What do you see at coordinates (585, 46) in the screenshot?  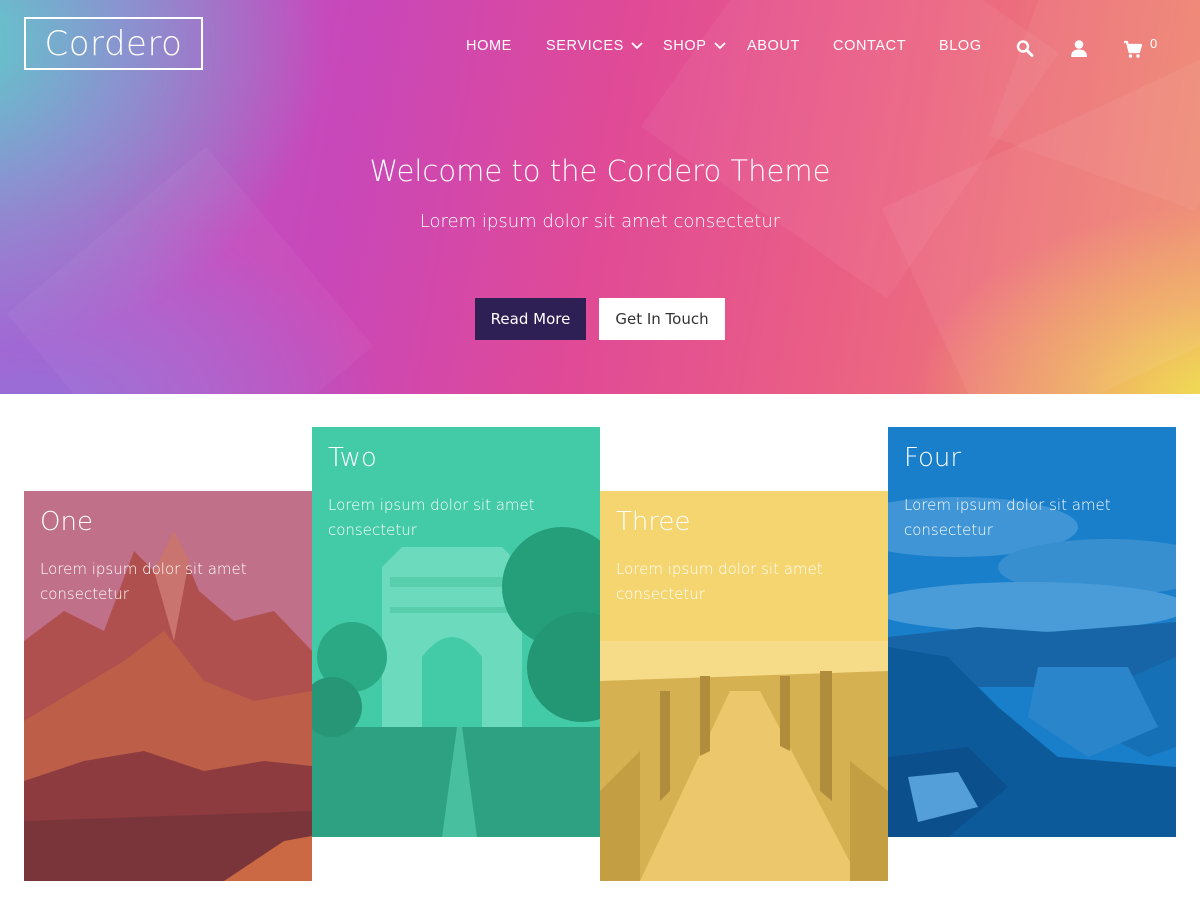 I see `nav-item-label: SERVICES` at bounding box center [585, 46].